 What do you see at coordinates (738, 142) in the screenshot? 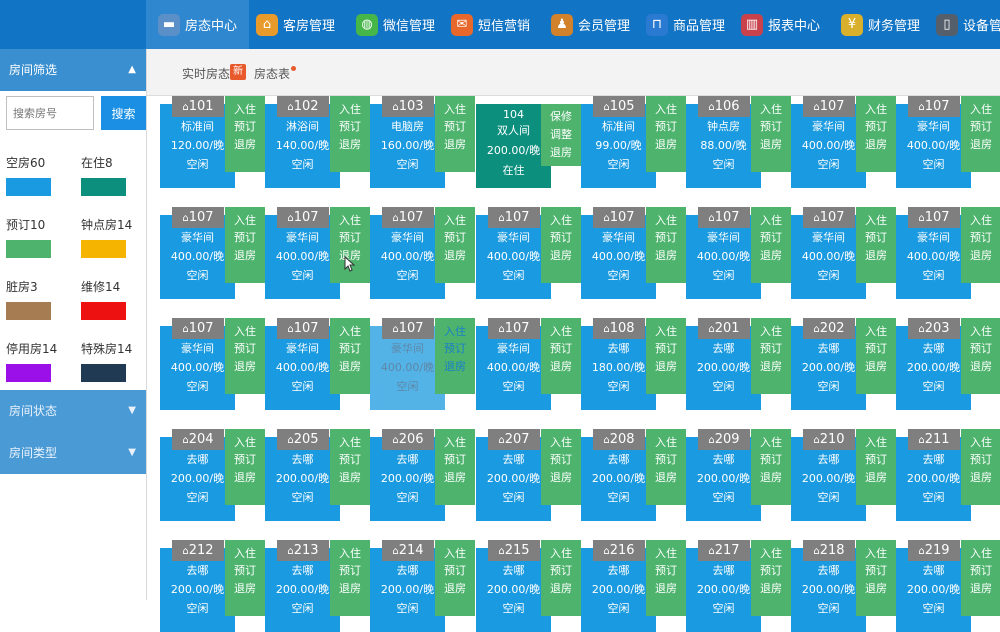
I see `room-card: 钟点房 88.00/晚 空闲 ⌂106 入住 预订 退房` at bounding box center [738, 142].